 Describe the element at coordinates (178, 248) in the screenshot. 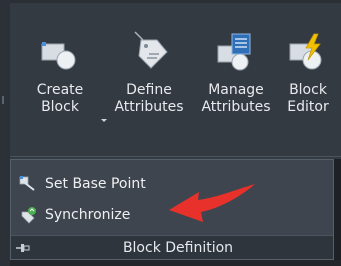

I see `panel-title: Block Definition` at that location.